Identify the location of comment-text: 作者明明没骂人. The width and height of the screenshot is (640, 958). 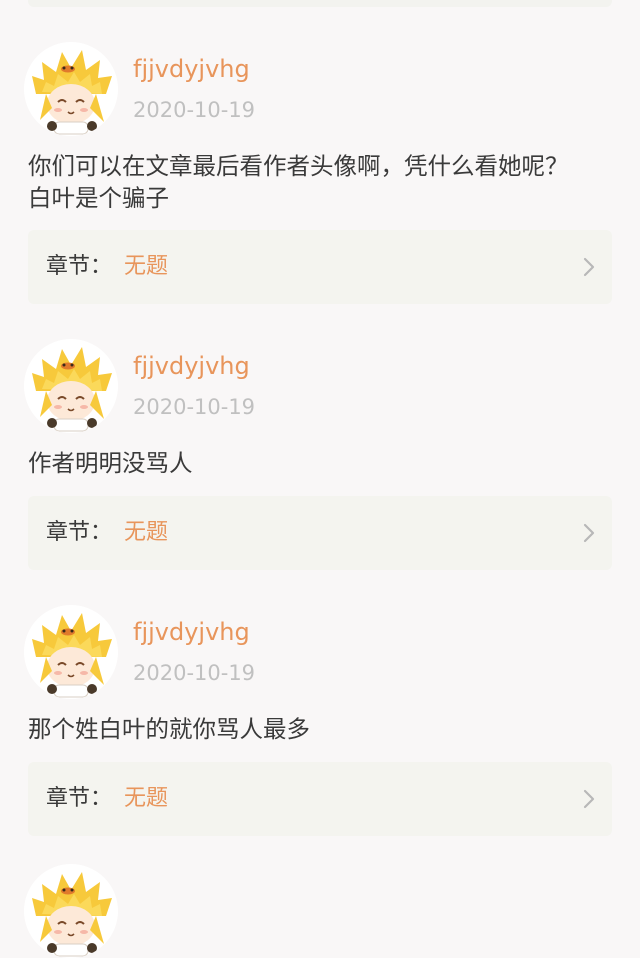
(110, 463).